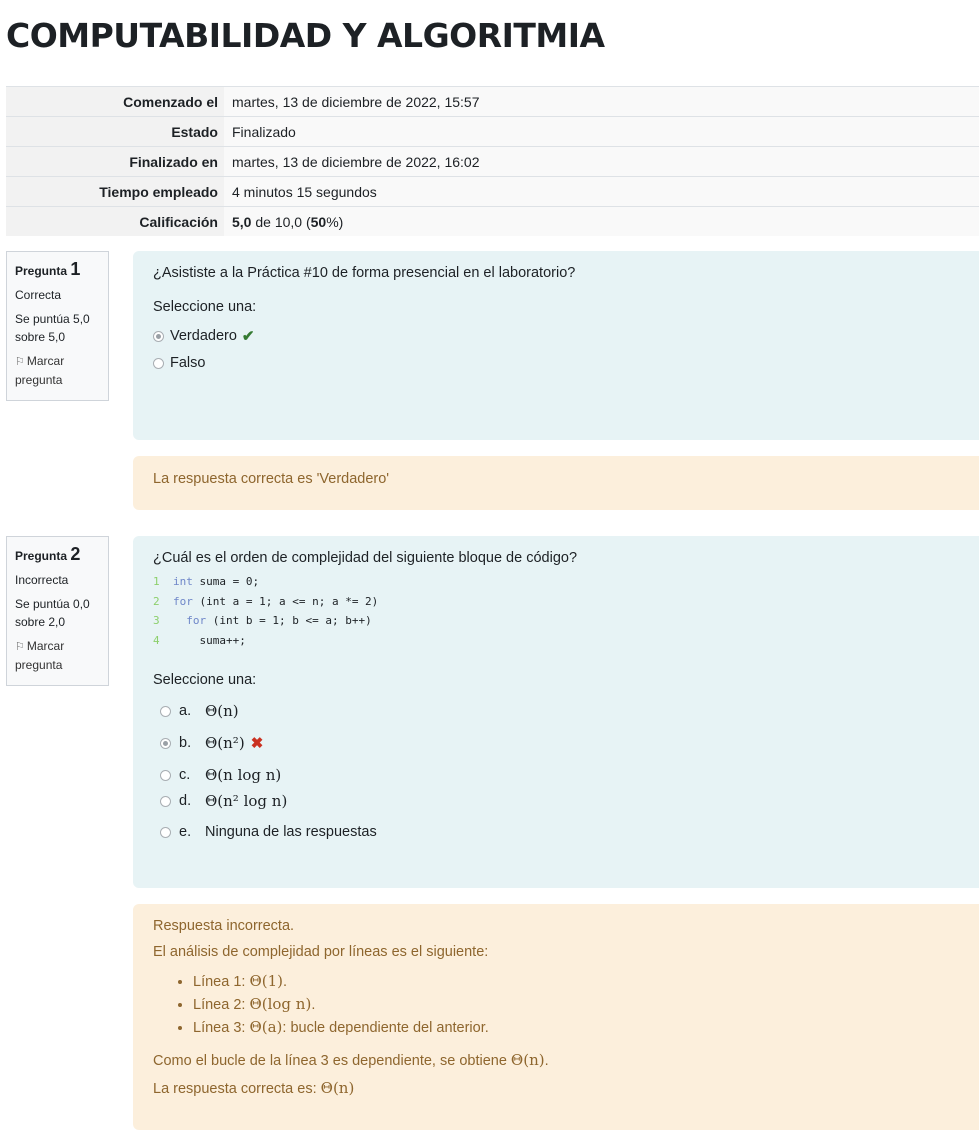  What do you see at coordinates (556, 621) in the screenshot?
I see `code-line: 3 for (int b = 1; b <= a; b++)` at bounding box center [556, 621].